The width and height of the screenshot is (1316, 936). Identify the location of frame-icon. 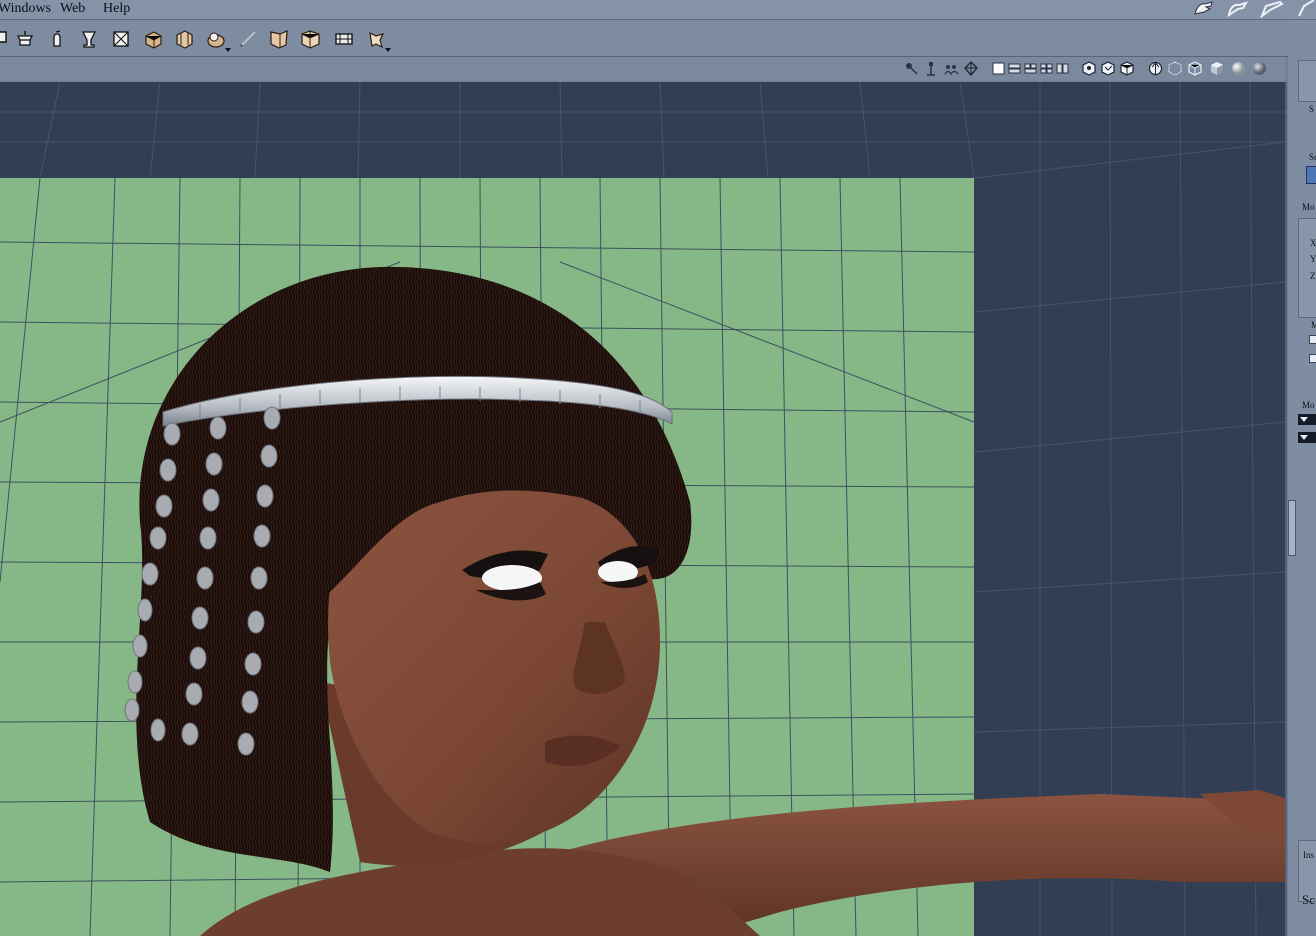
(121, 39).